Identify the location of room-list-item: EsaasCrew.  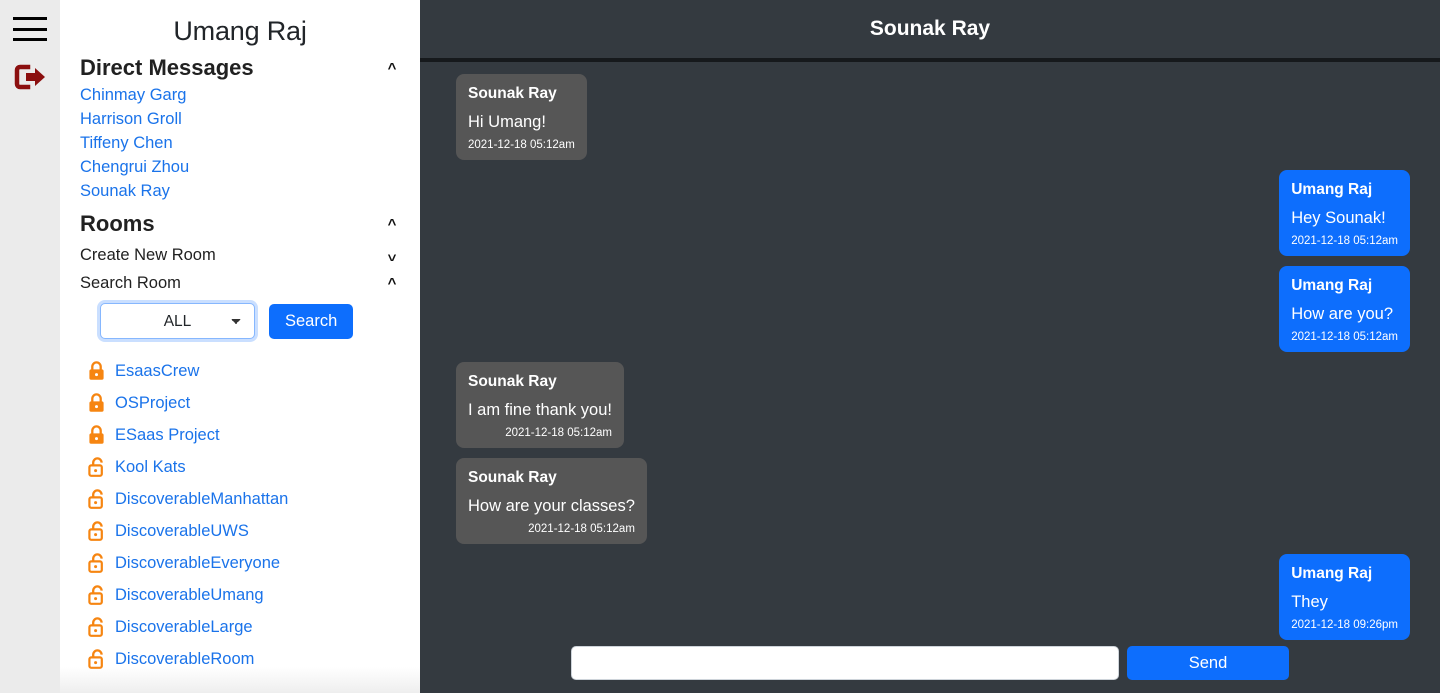
(240, 371).